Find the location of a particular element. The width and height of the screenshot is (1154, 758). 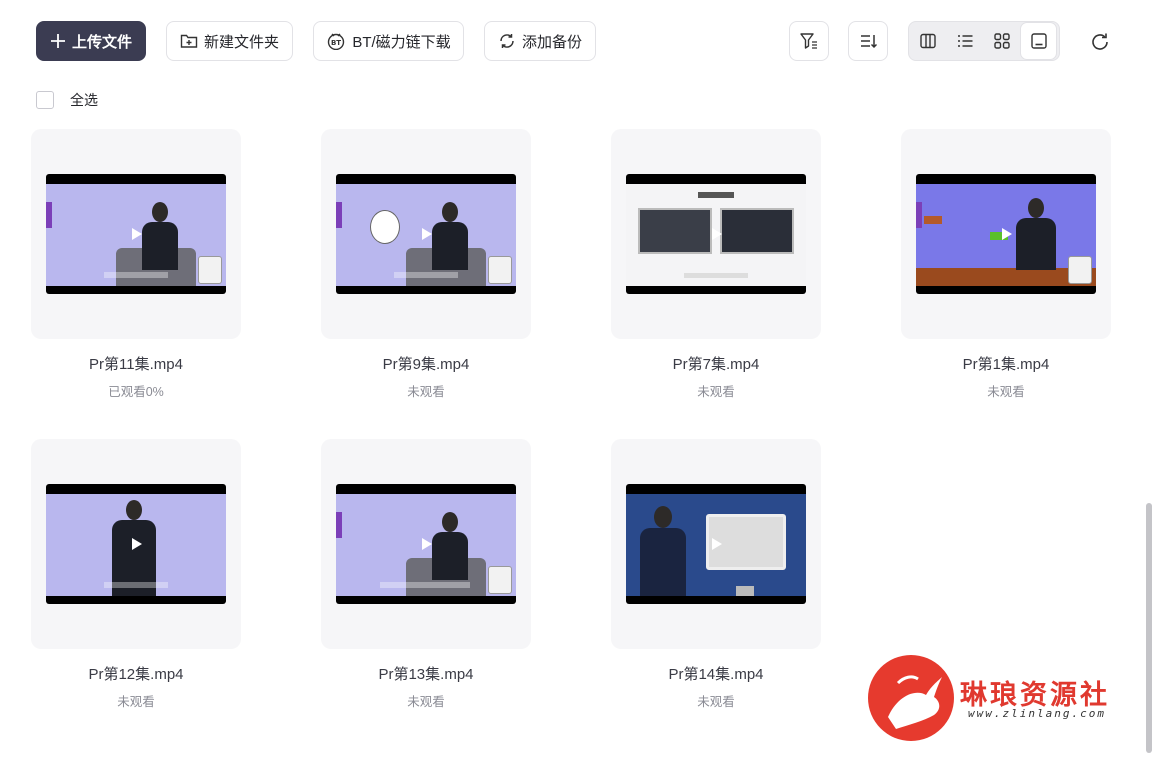

add-backup-button-label: 添加备份 is located at coordinates (551, 42).